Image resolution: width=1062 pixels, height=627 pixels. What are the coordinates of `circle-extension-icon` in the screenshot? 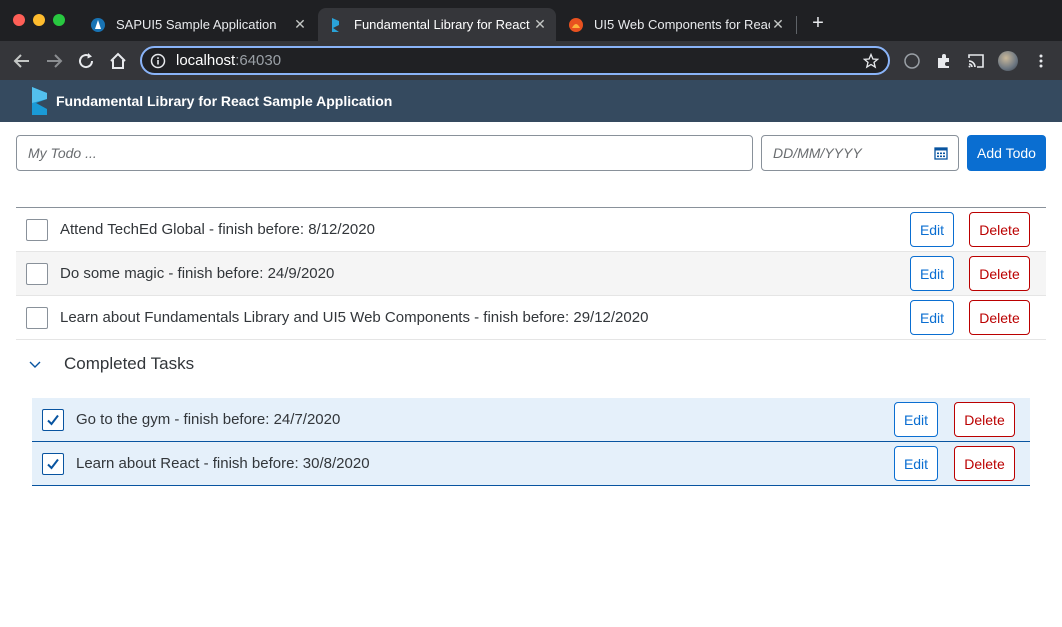 It's located at (912, 61).